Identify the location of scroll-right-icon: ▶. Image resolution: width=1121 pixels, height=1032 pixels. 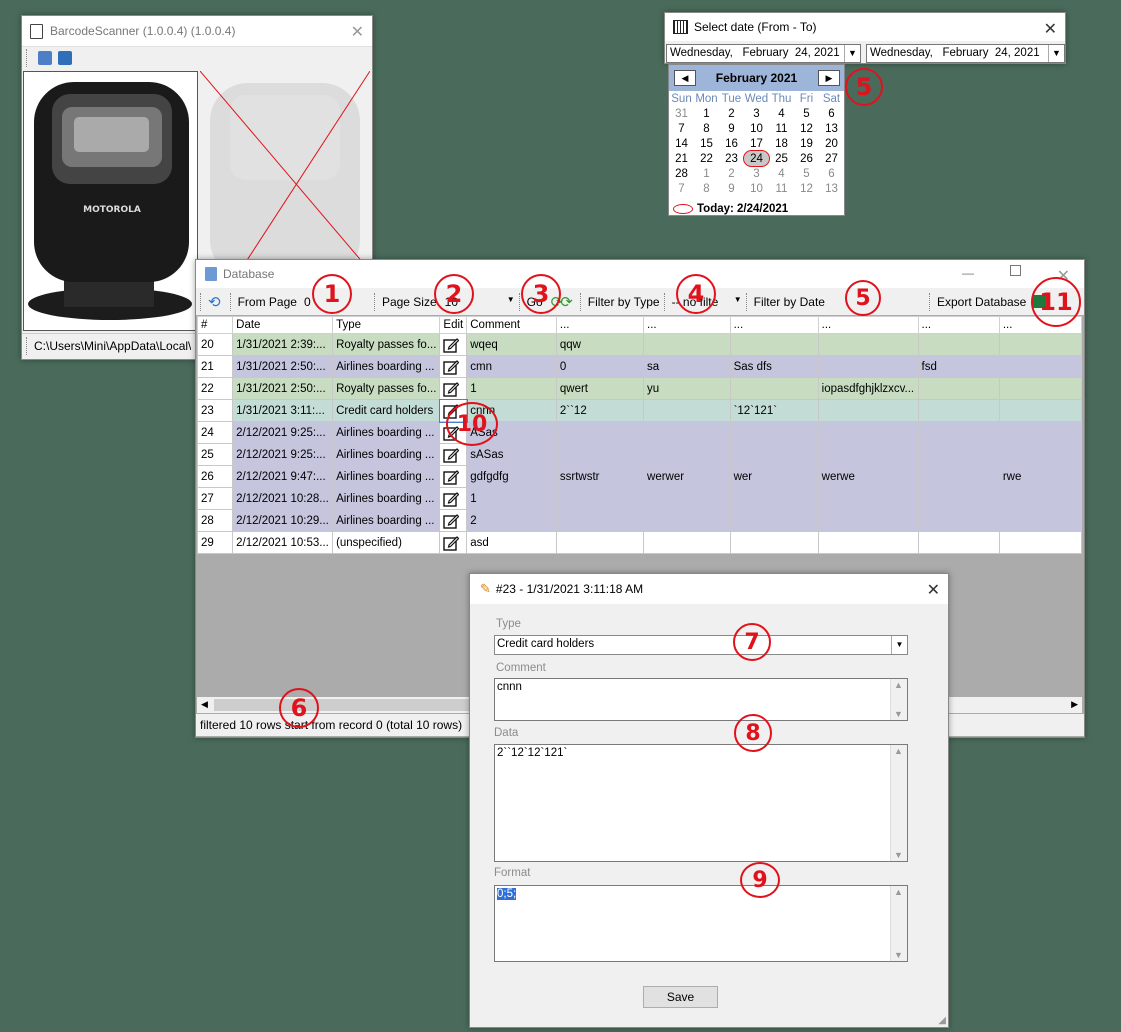
(1074, 704).